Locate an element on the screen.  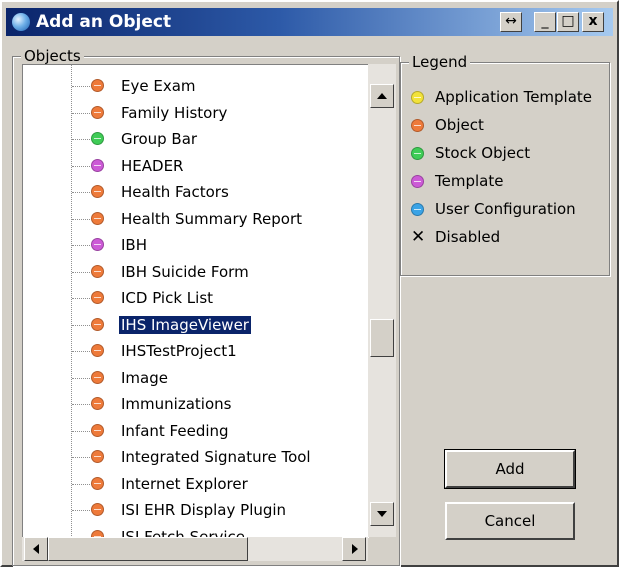
tree-item: Eye Exam is located at coordinates (196, 86).